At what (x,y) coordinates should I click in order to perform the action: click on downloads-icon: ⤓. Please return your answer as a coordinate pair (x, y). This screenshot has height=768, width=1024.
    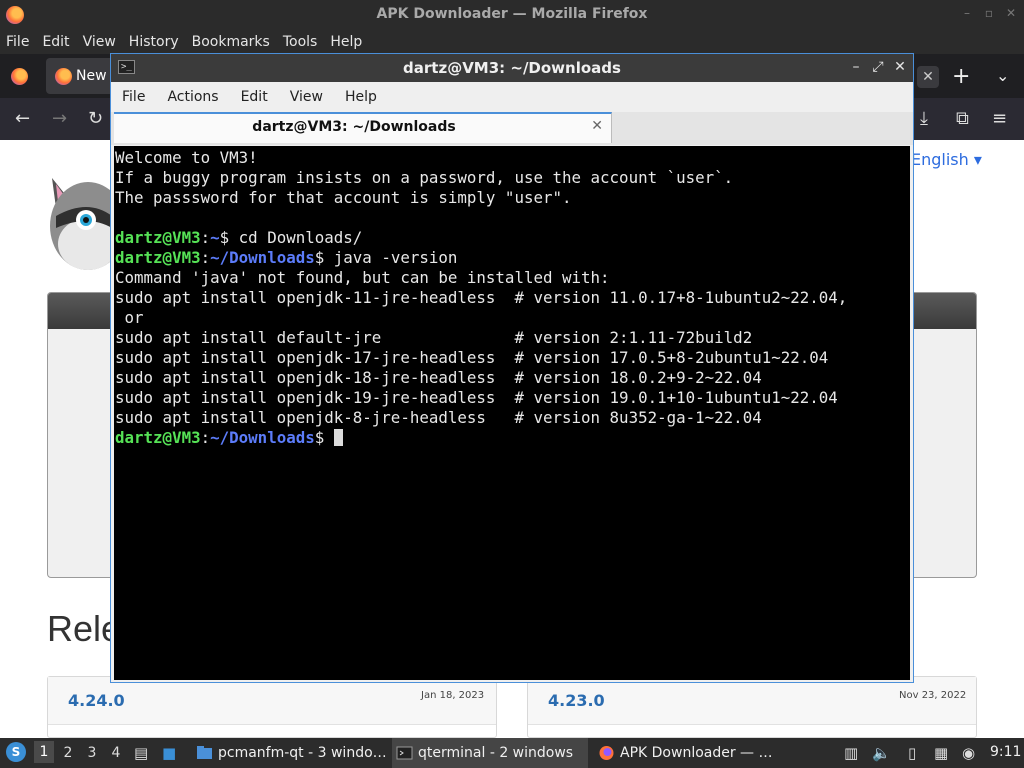
    Looking at the image, I should click on (924, 118).